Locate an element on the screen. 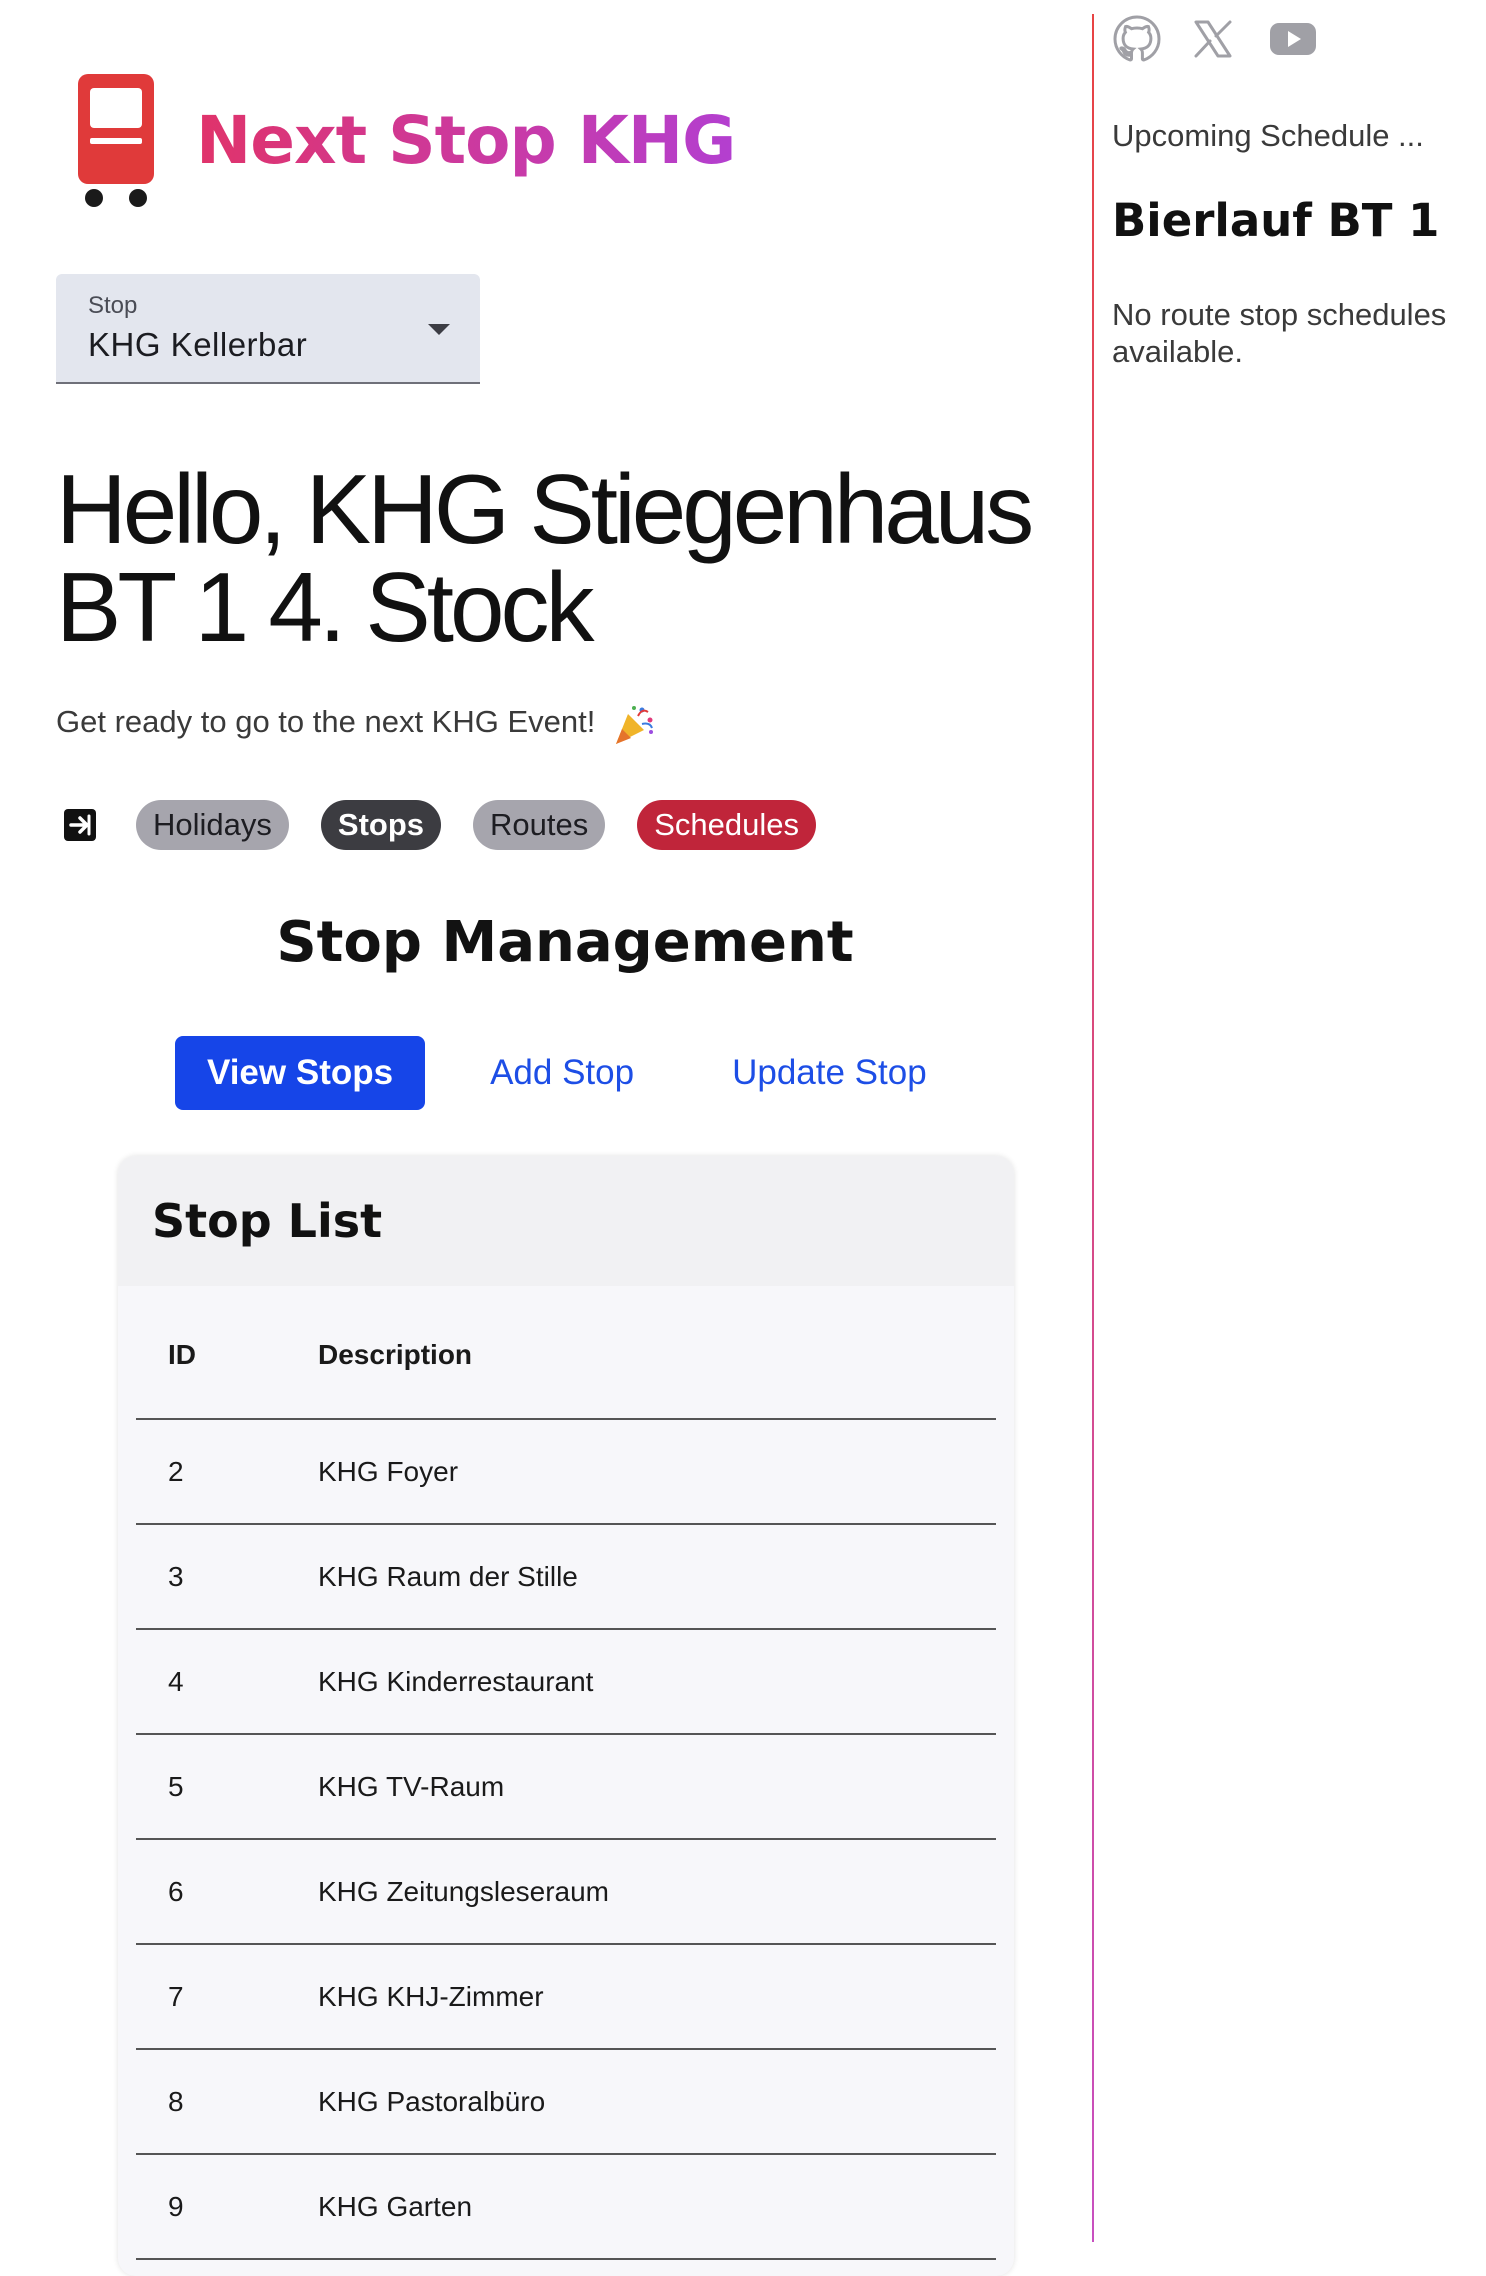  column-header-id: ID is located at coordinates (227, 1353).